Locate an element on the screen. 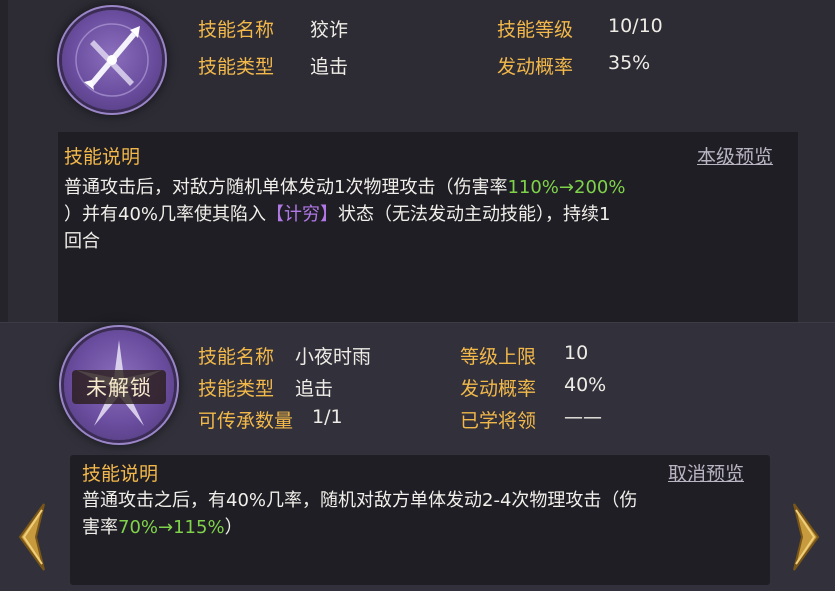 The width and height of the screenshot is (835, 591). inheritable-count-label: 可传承数量 is located at coordinates (246, 421).